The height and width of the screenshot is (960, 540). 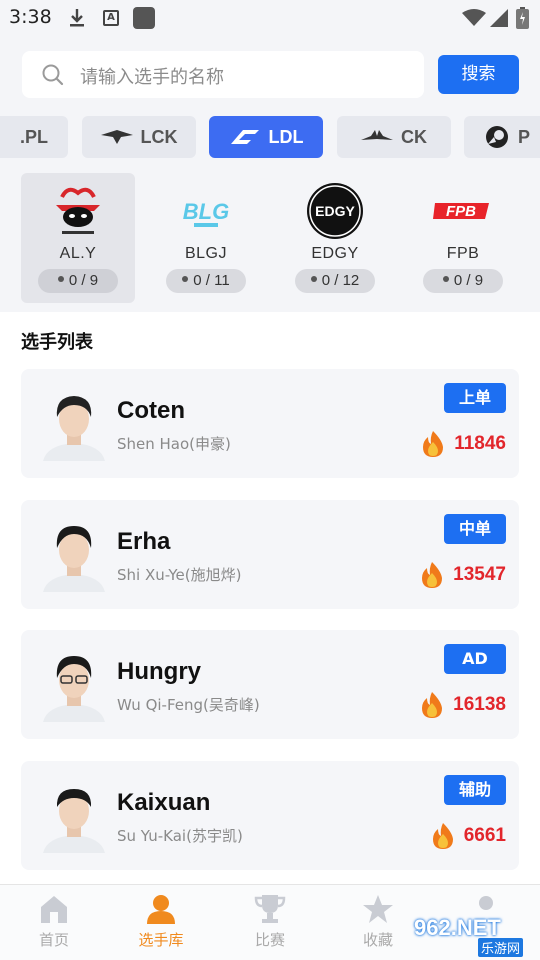 What do you see at coordinates (475, 659) in the screenshot?
I see `role-badge: AD` at bounding box center [475, 659].